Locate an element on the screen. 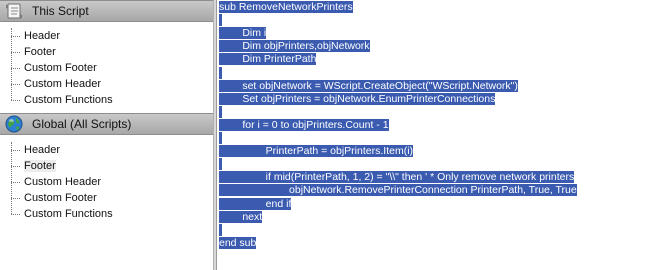  code-line: end if is located at coordinates (255, 203).